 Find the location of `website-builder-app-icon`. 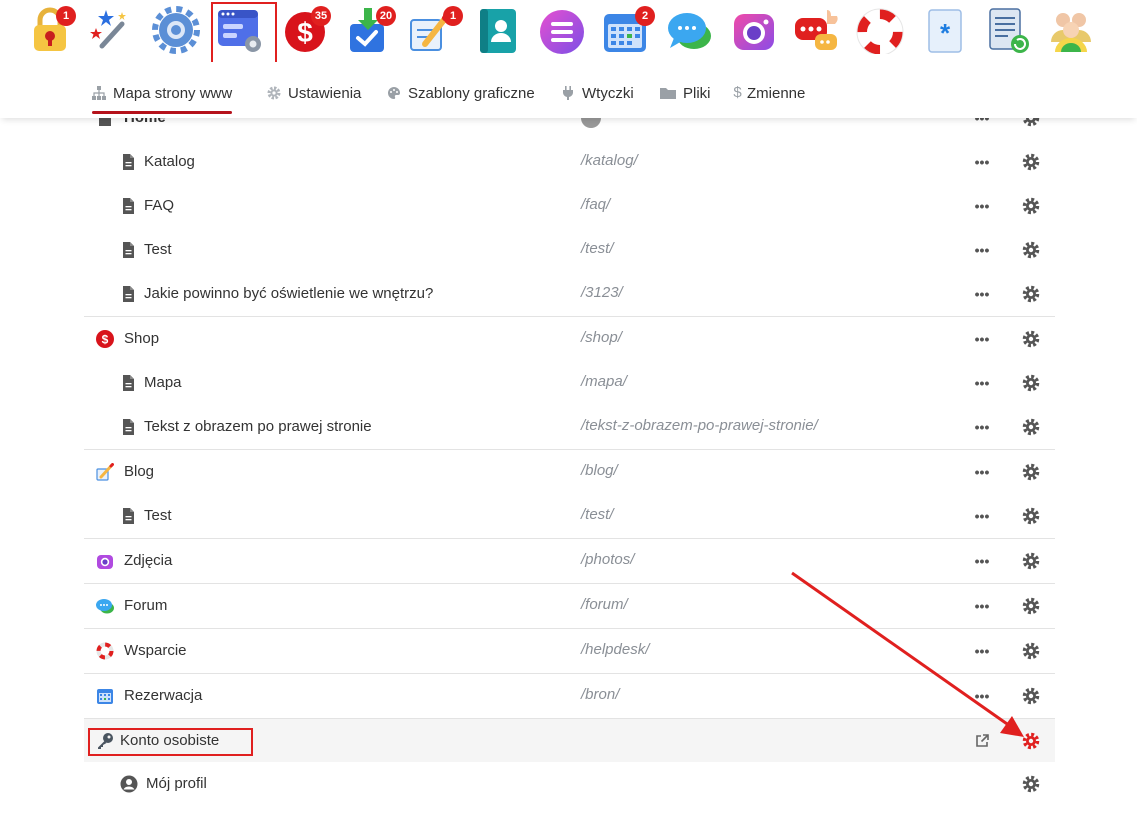

website-builder-app-icon is located at coordinates (244, 33).